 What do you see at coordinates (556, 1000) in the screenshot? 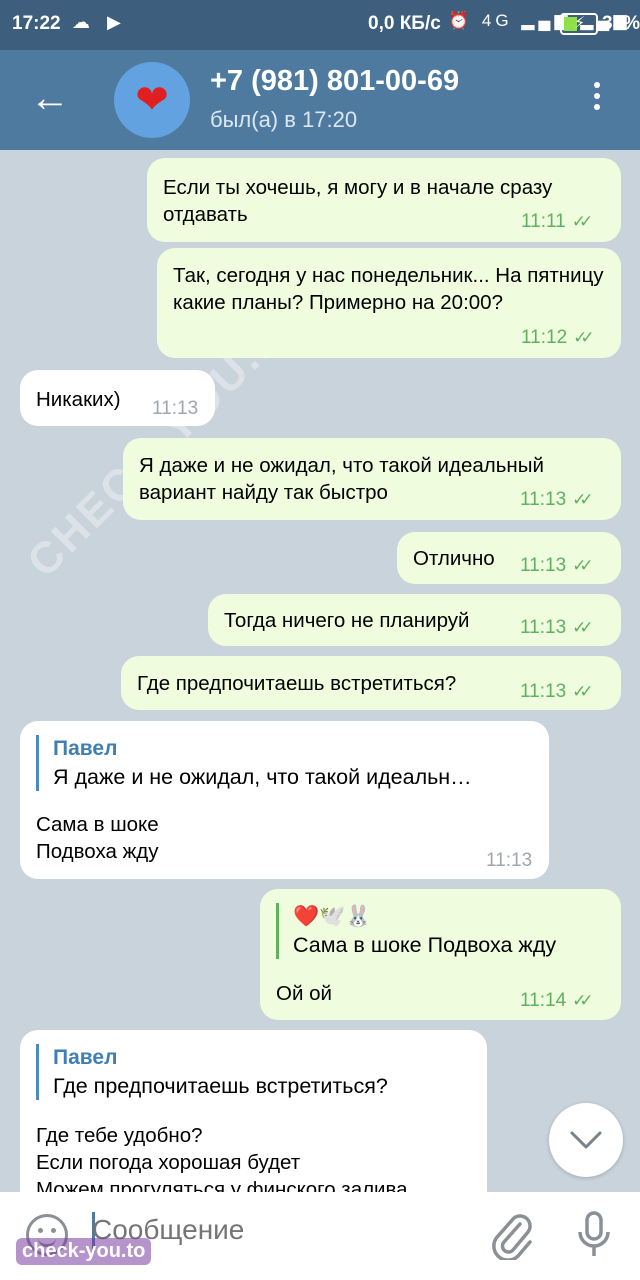
I see `message-meta: 11:14 ✓✓` at bounding box center [556, 1000].